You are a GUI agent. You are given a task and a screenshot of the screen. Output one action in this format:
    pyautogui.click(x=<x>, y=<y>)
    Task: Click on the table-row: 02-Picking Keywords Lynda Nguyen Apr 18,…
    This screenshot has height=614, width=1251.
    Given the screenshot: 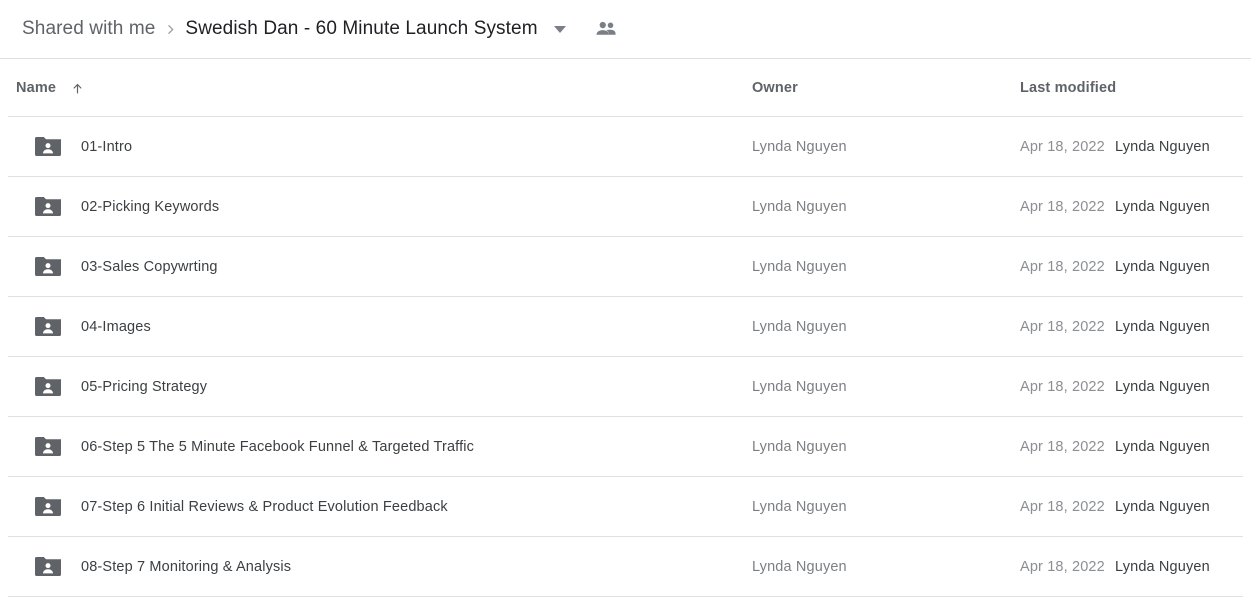 What is the action you would take?
    pyautogui.click(x=625, y=207)
    